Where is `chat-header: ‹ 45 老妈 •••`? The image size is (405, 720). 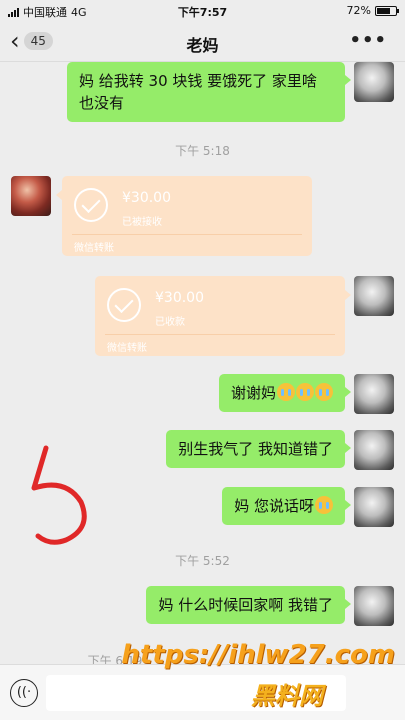
chat-header: ‹ 45 老妈 ••• is located at coordinates (202, 42).